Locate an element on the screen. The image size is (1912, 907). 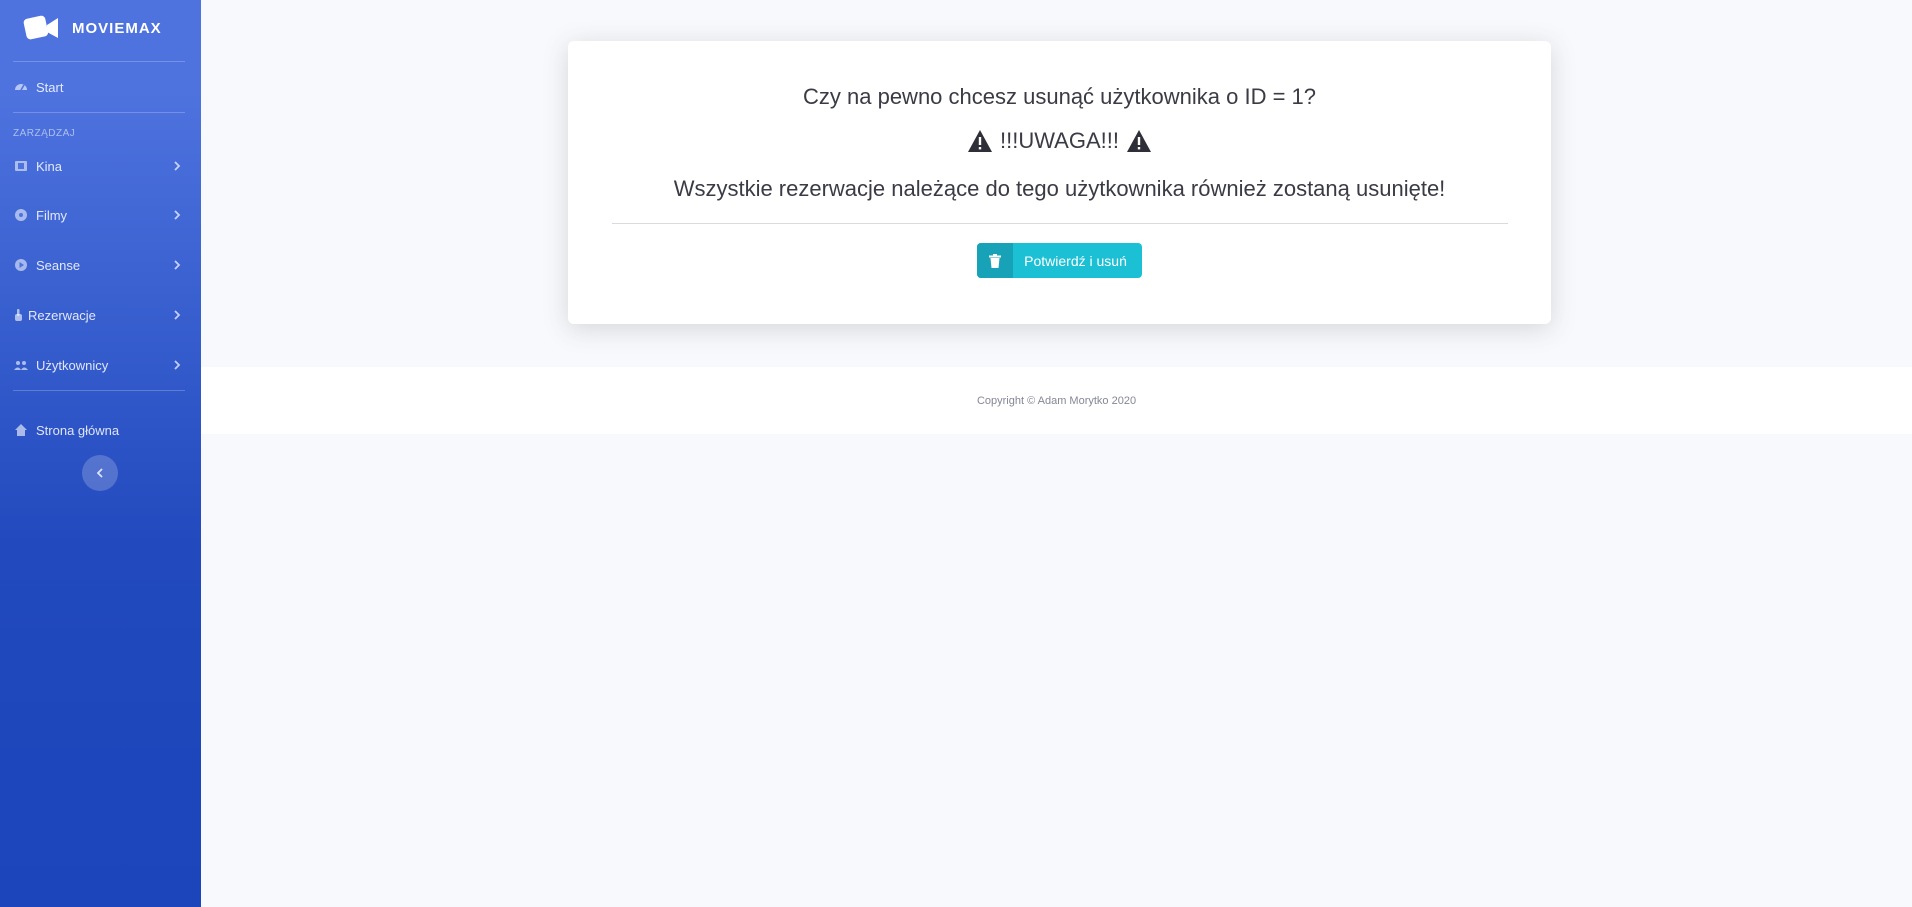
chevron-left-icon is located at coordinates (99, 473).